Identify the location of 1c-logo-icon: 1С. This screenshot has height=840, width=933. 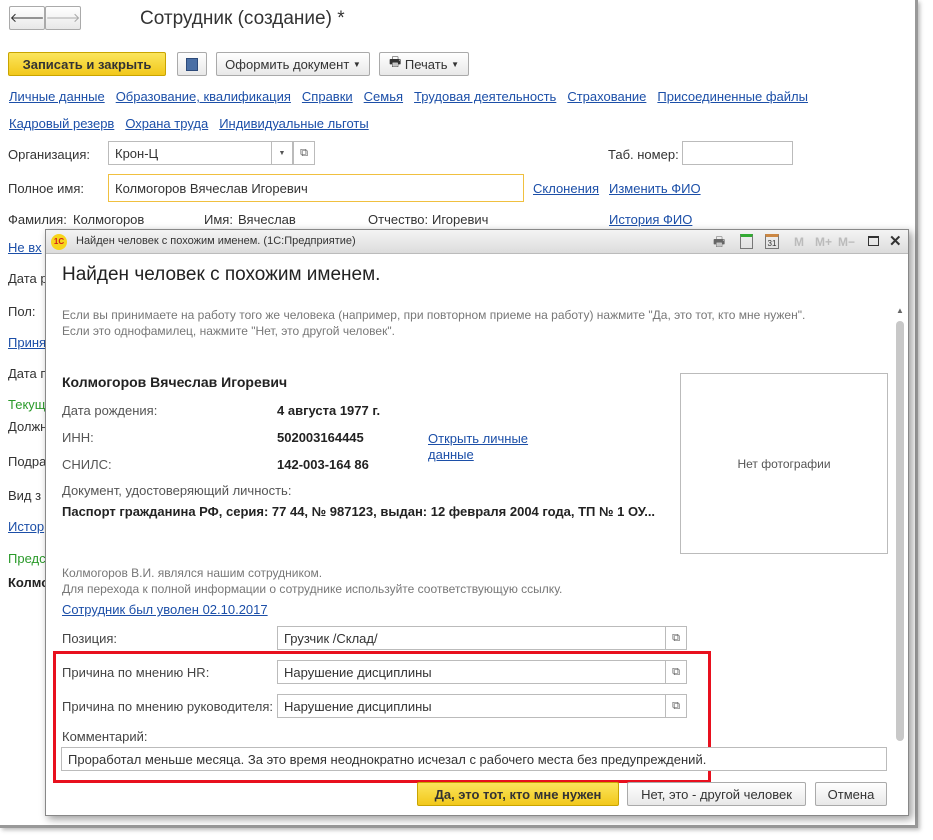
(59, 242).